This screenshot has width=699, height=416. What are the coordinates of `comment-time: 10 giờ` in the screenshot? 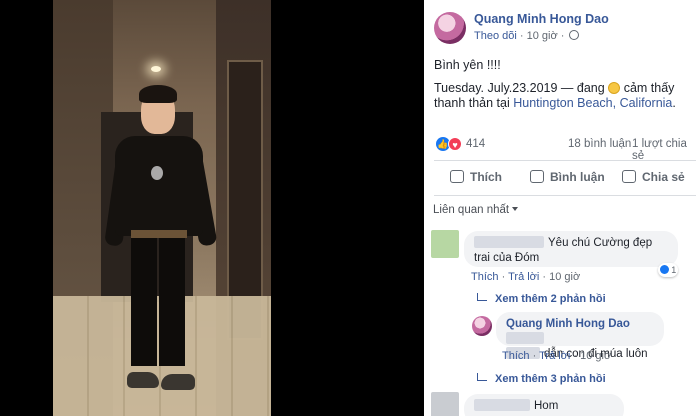 It's located at (564, 277).